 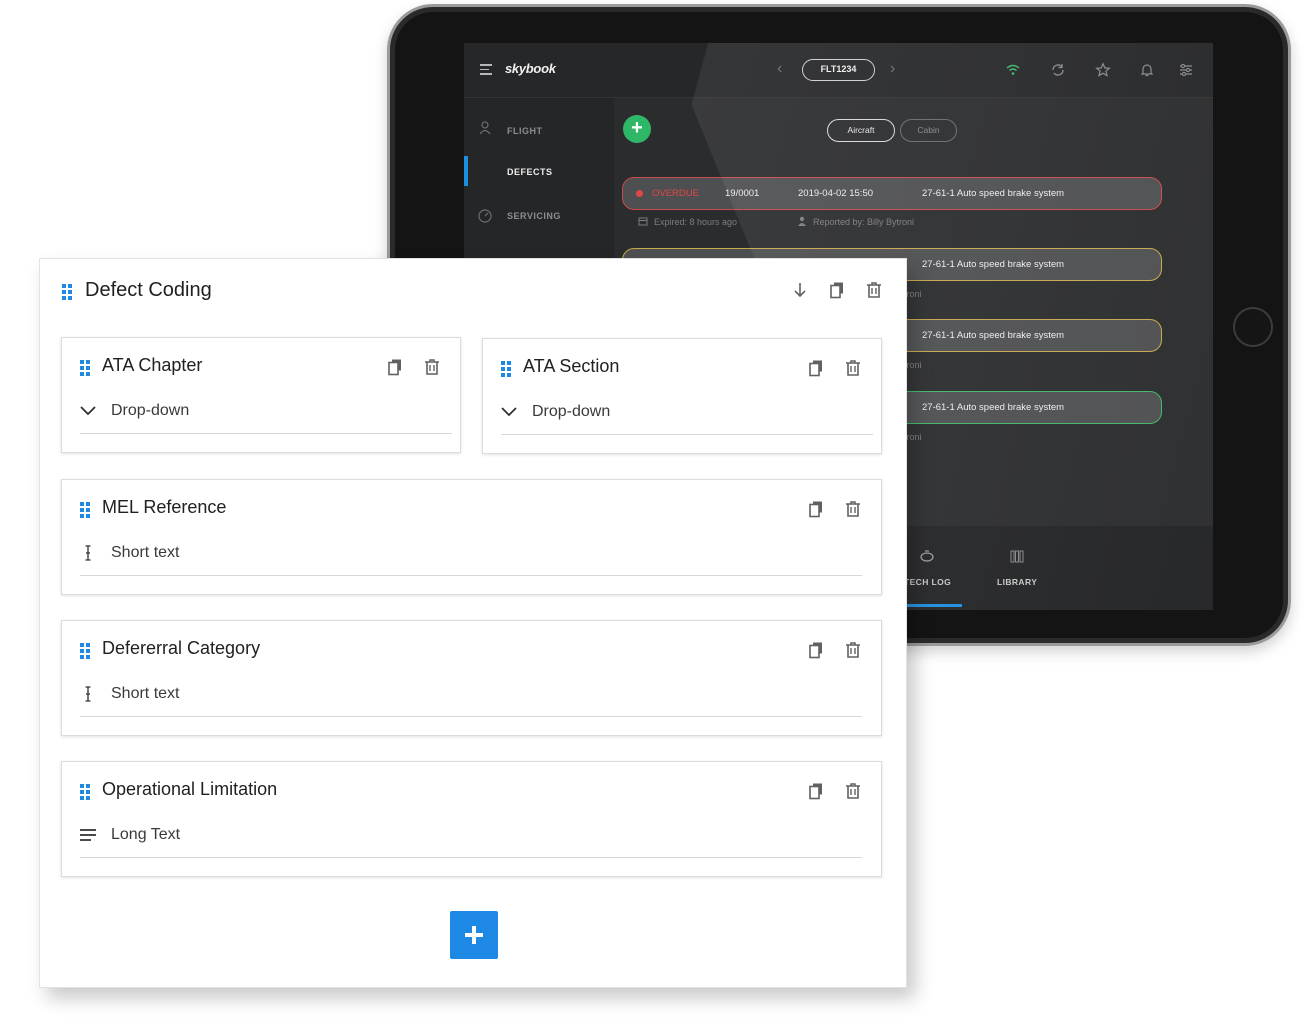 I want to click on field-ata-chapter: ATA Chapter Drop-down, so click(x=261, y=395).